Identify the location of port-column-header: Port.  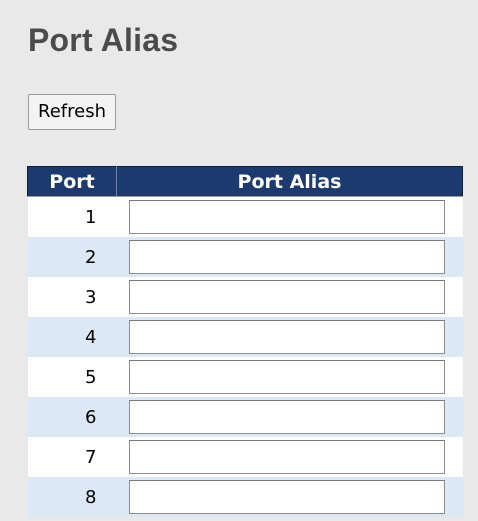
(72, 181).